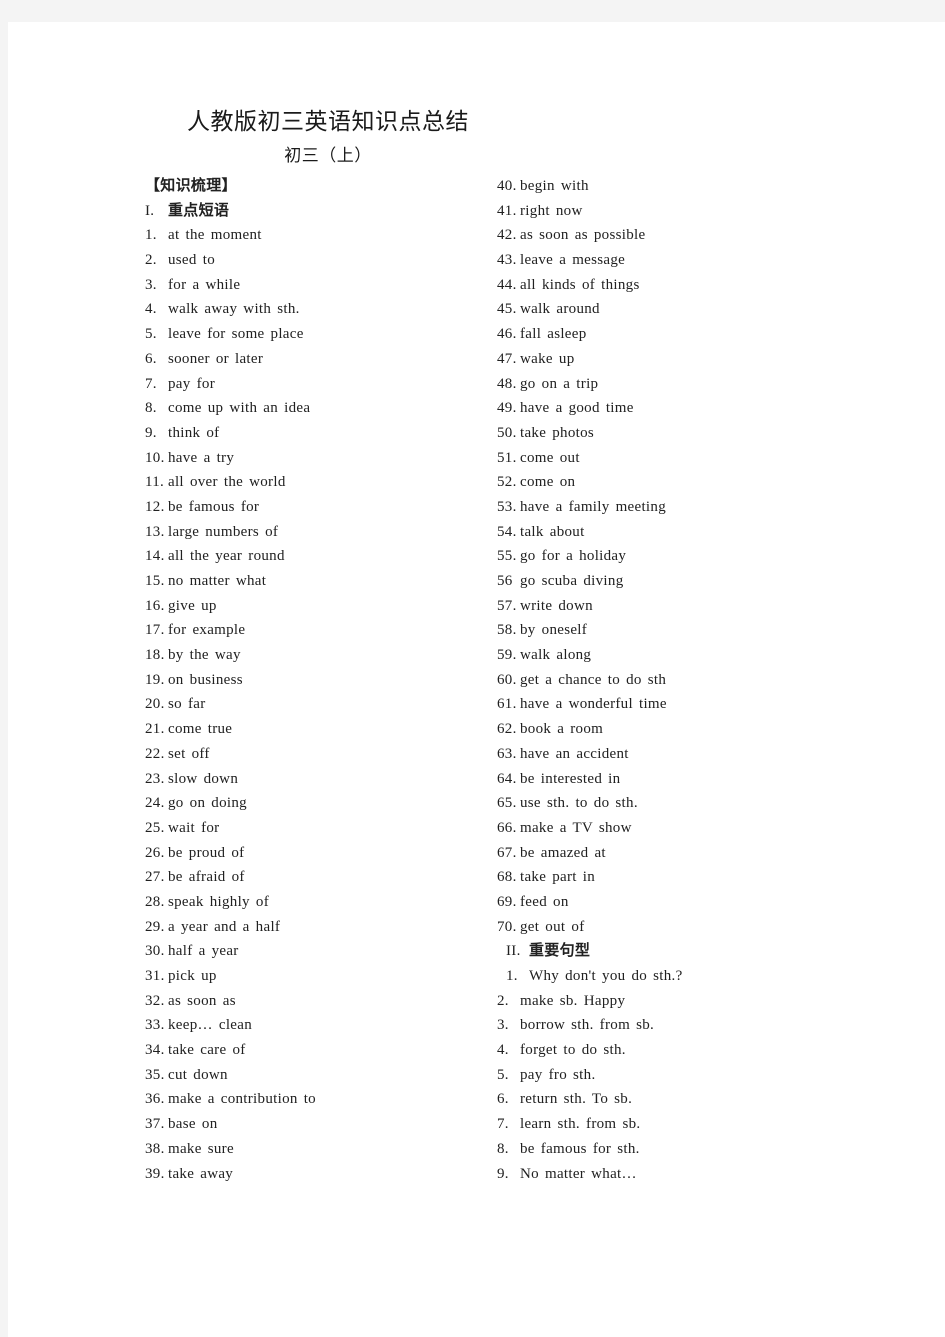  I want to click on list-item: 64. be interested in, so click(672, 779).